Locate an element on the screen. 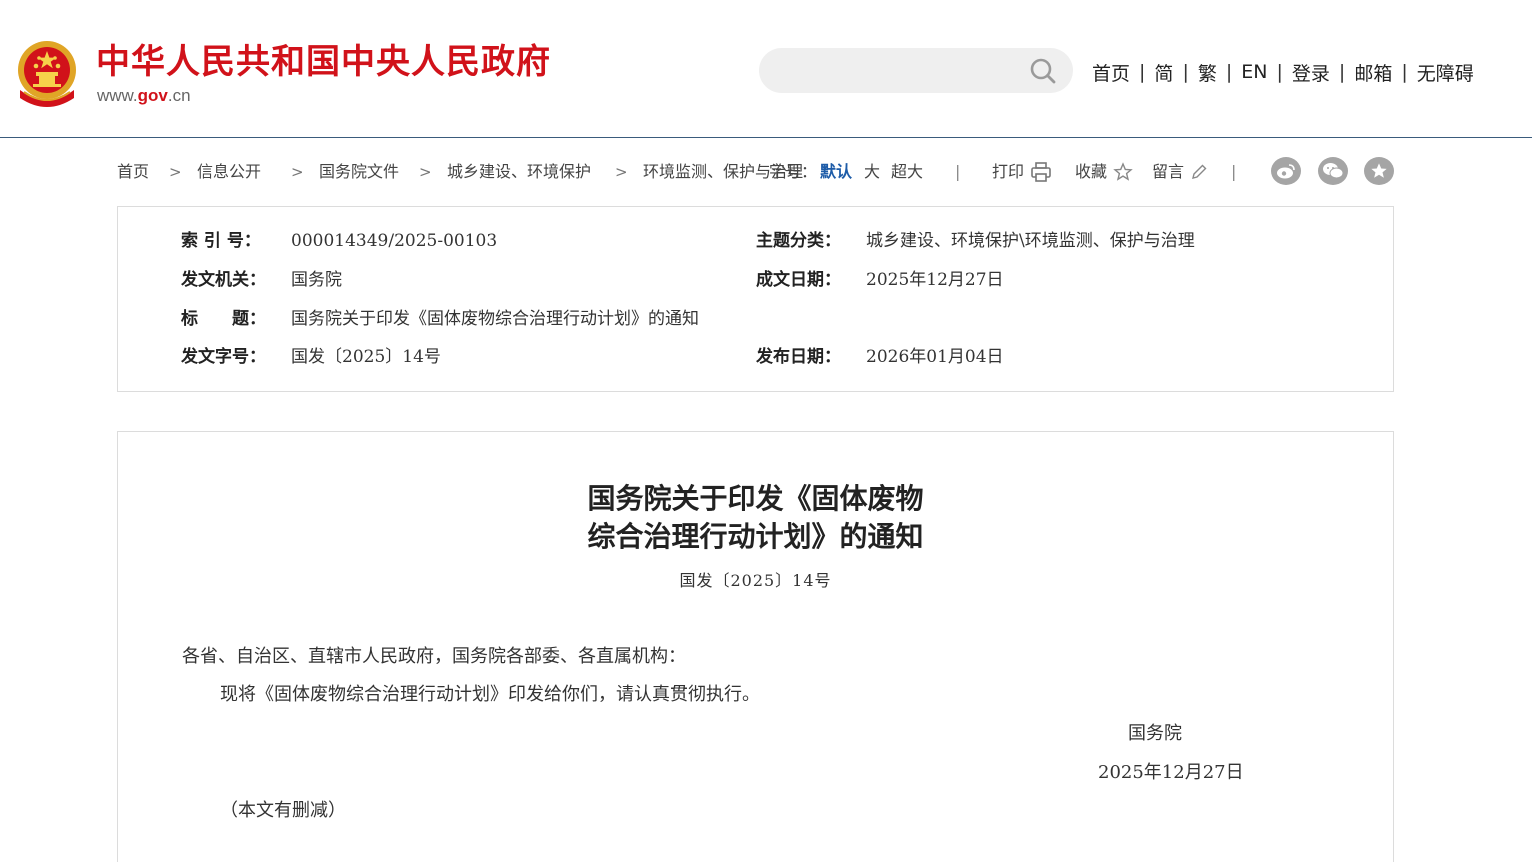 Image resolution: width=1532 pixels, height=862 pixels. site-domain: www.gov.cn is located at coordinates (144, 96).